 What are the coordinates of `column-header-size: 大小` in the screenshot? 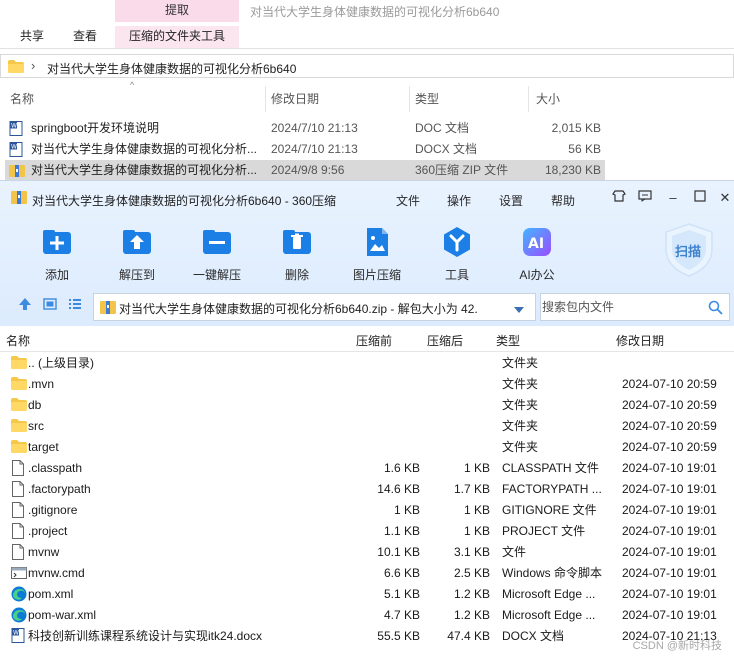 It's located at (548, 100).